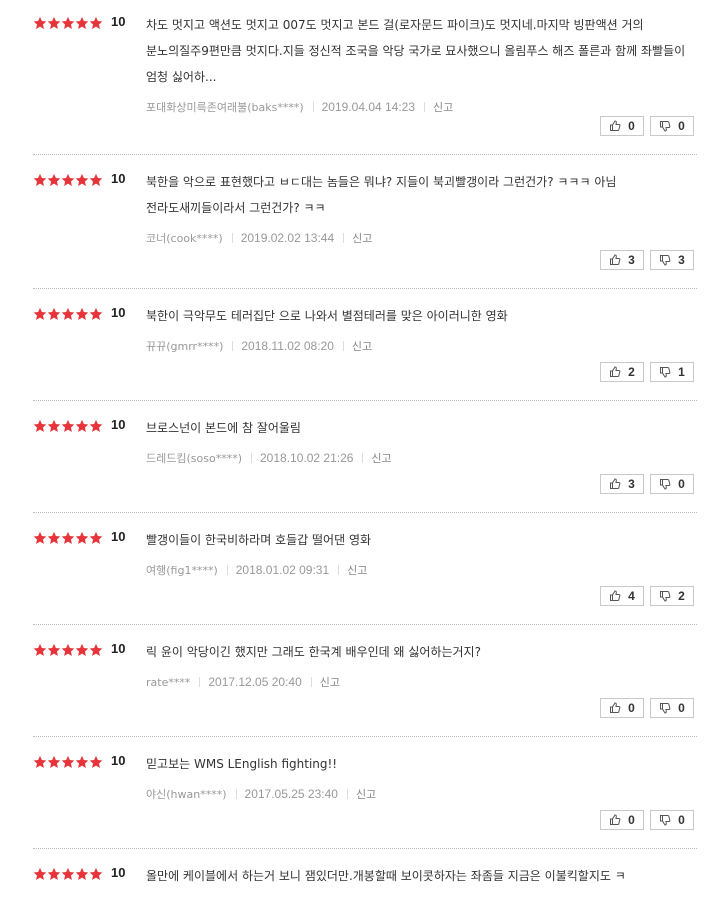  I want to click on dislike-button: 2, so click(672, 596).